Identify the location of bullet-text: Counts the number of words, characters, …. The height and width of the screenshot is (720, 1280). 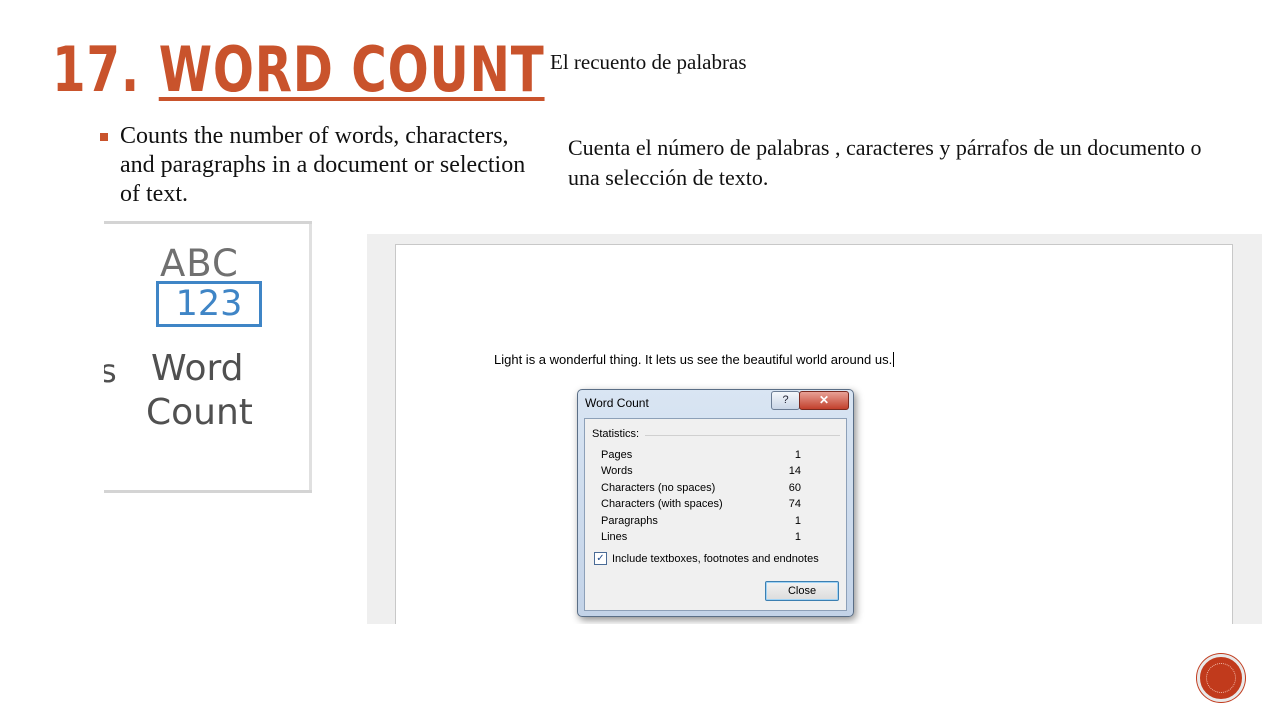
(323, 165).